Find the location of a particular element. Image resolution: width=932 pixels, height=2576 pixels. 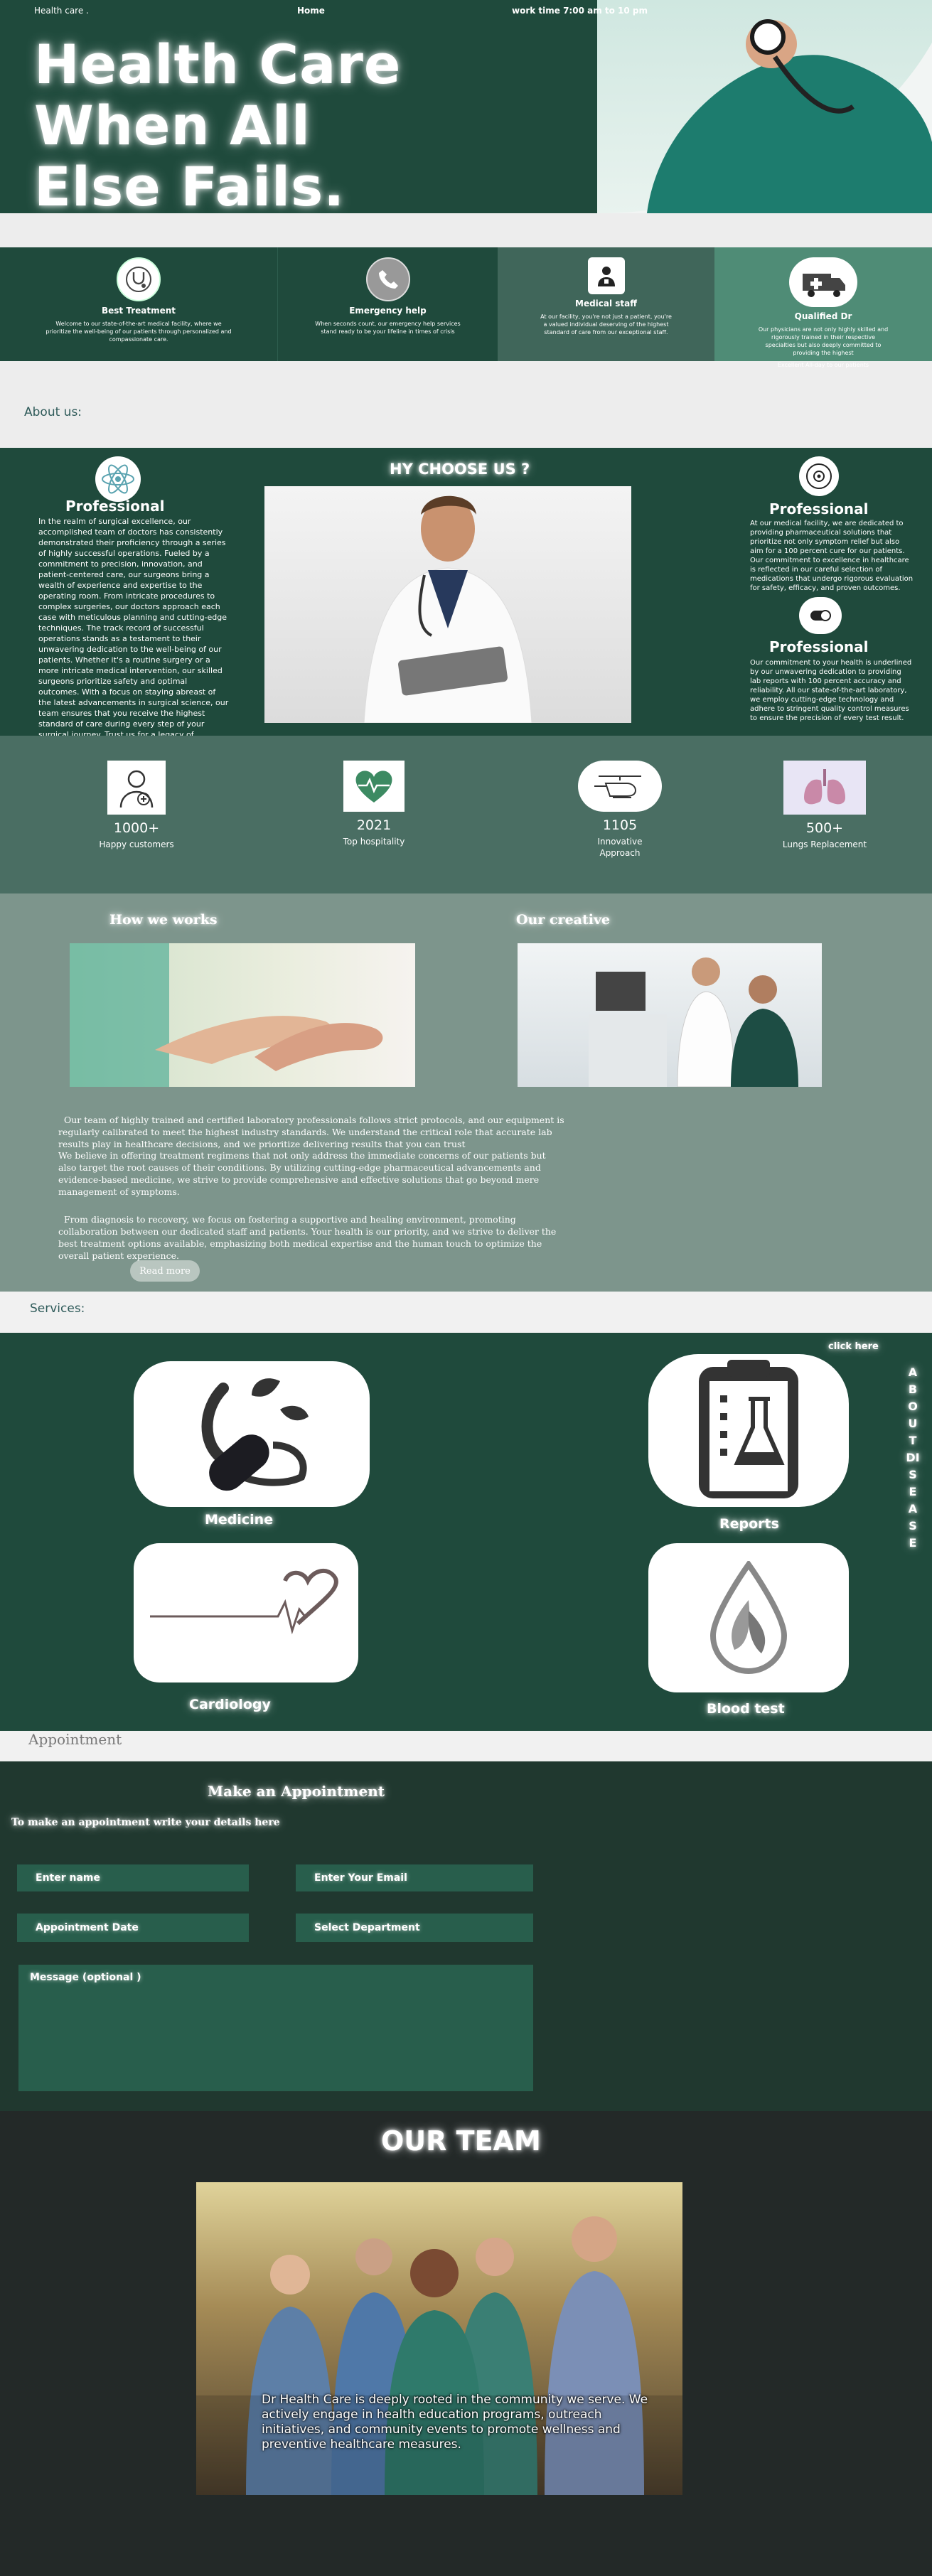

name-input: Enter name is located at coordinates (133, 1877).